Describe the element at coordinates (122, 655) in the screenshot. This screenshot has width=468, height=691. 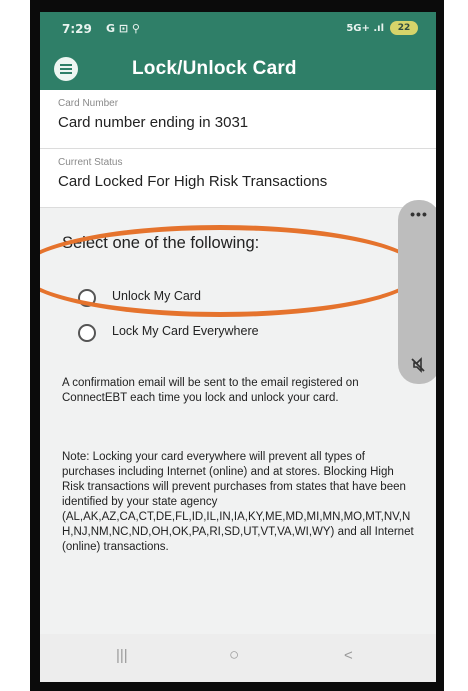
I see `recents-icon: |||` at that location.